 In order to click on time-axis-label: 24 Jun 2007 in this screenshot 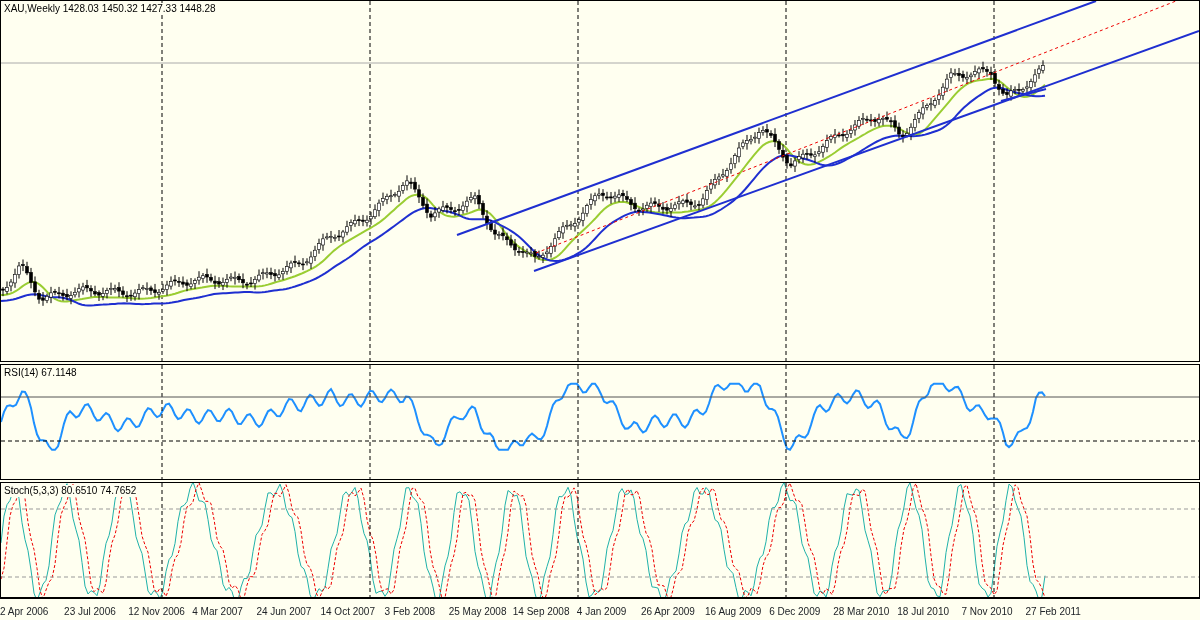, I will do `click(284, 612)`.